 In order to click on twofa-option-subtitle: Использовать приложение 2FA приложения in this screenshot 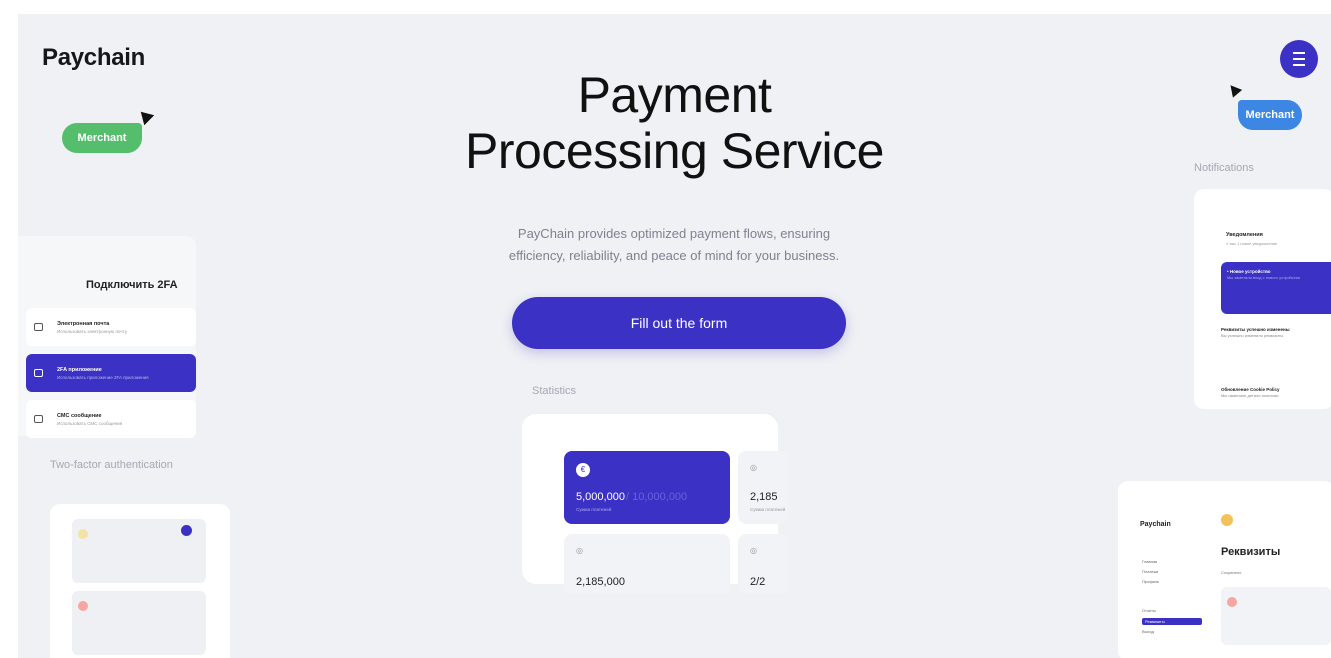, I will do `click(103, 377)`.